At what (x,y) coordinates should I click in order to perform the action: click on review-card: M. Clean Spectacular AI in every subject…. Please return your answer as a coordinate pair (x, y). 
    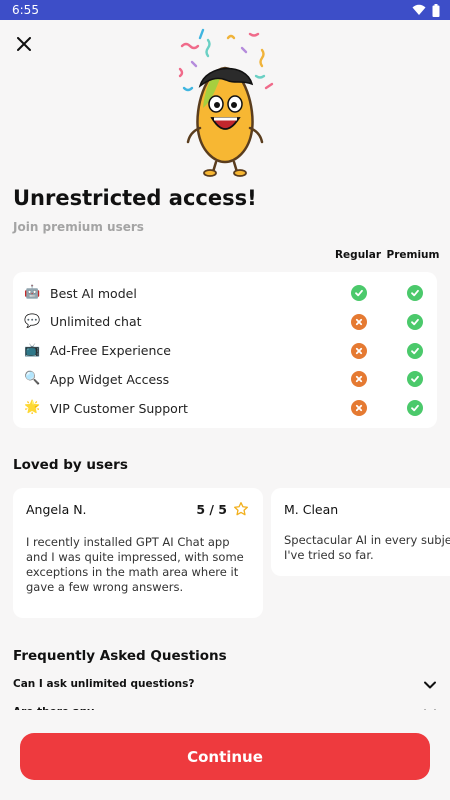
    Looking at the image, I should click on (360, 532).